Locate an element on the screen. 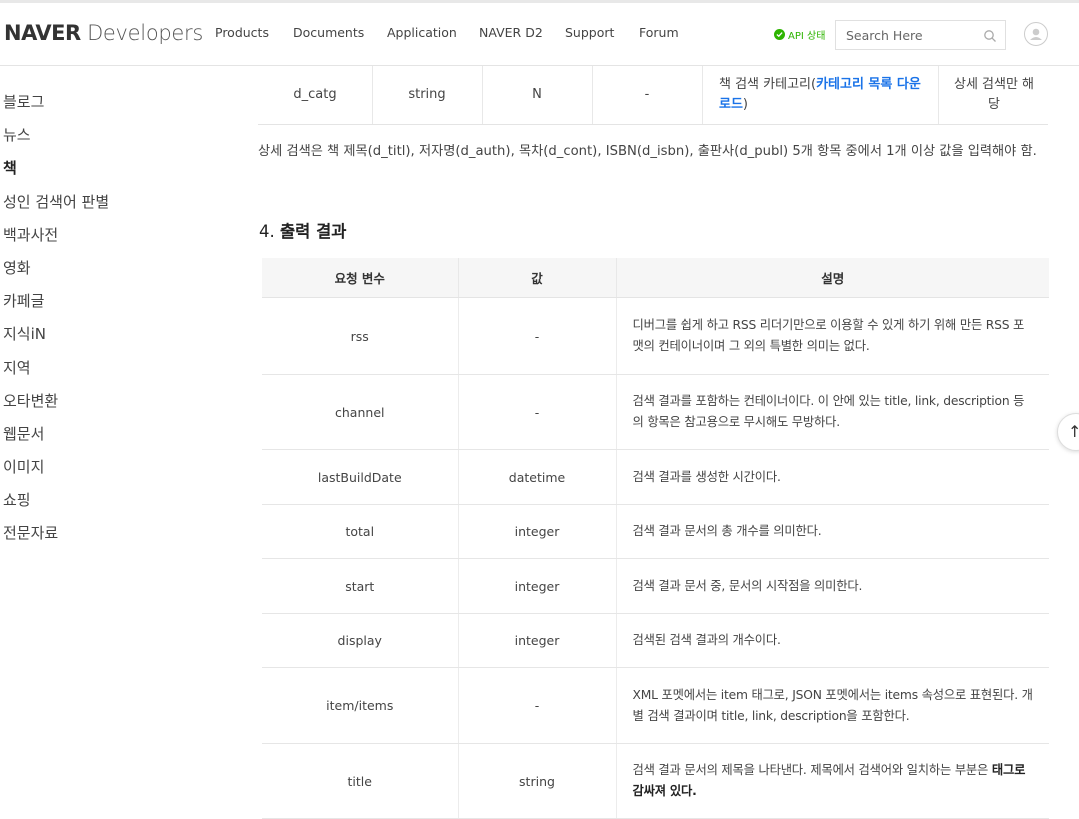 The image size is (1079, 819). sidebar-item-local: 지역 is located at coordinates (110, 368).